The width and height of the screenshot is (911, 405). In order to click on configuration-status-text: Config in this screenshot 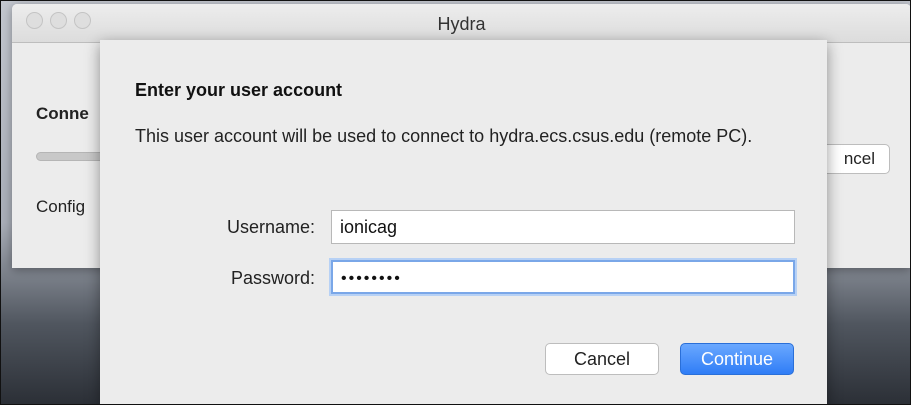, I will do `click(61, 206)`.